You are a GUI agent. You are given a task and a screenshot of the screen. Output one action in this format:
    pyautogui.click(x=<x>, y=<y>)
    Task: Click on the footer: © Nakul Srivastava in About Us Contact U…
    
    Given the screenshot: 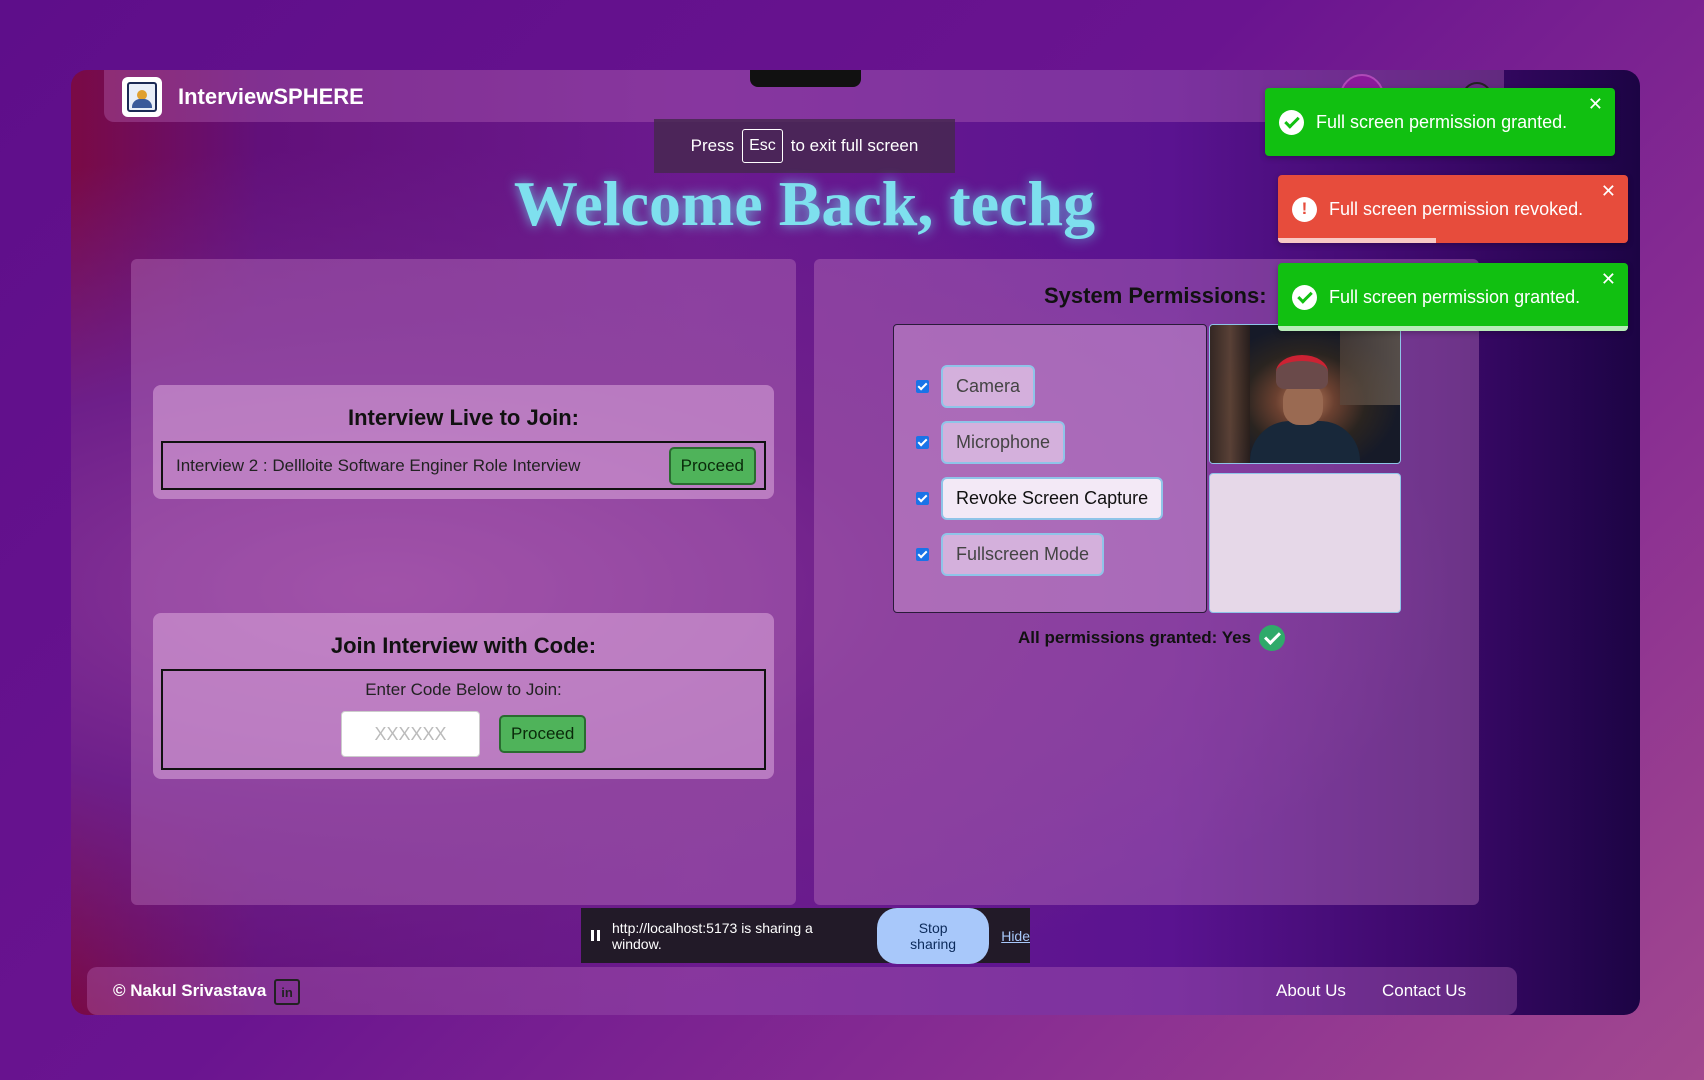 What is the action you would take?
    pyautogui.click(x=802, y=991)
    